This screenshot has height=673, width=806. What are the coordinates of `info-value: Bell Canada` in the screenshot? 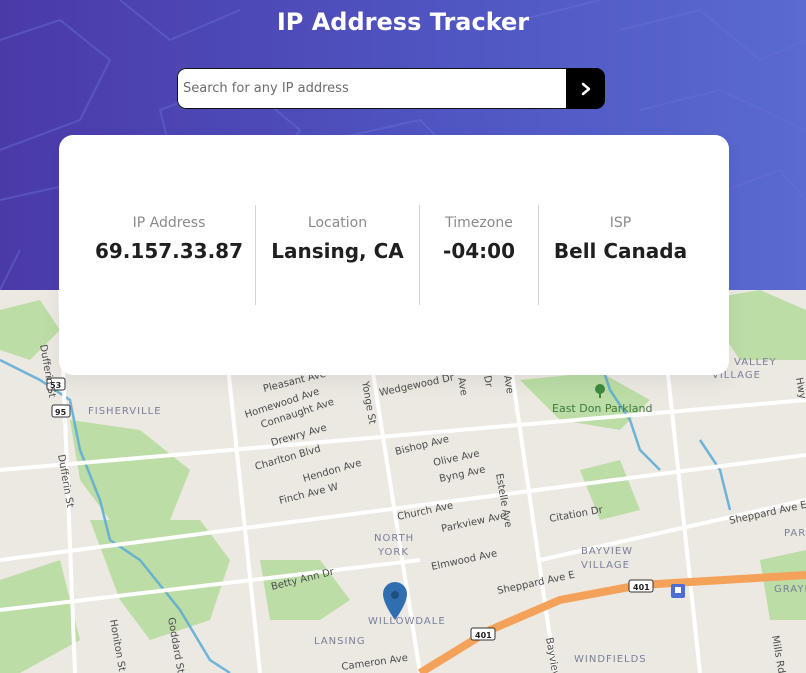 It's located at (620, 251).